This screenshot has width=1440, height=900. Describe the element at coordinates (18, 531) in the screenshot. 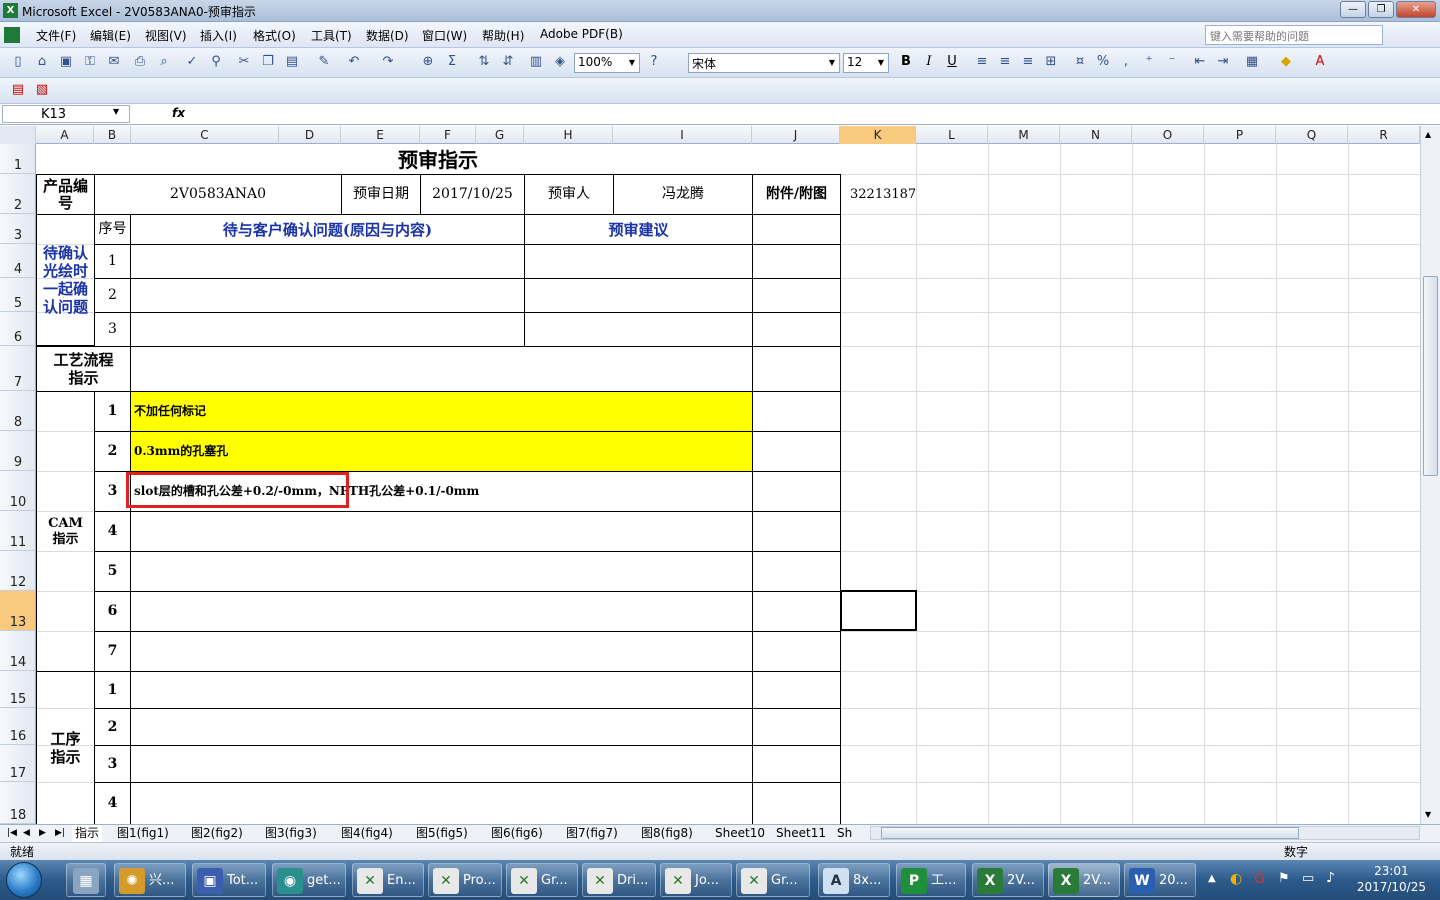

I see `row-header: 11` at that location.